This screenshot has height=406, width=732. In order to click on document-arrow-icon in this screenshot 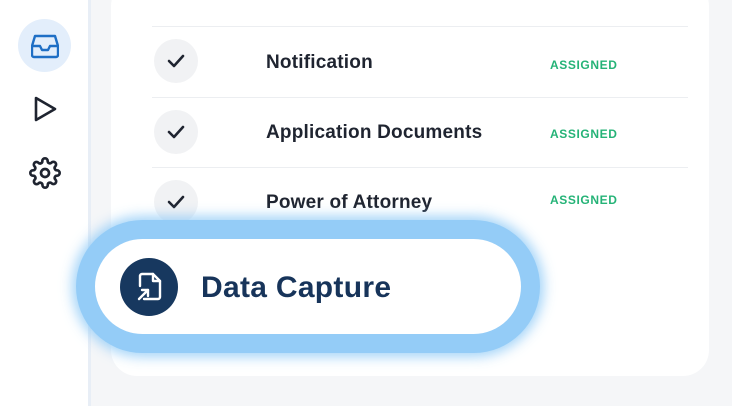, I will do `click(149, 287)`.